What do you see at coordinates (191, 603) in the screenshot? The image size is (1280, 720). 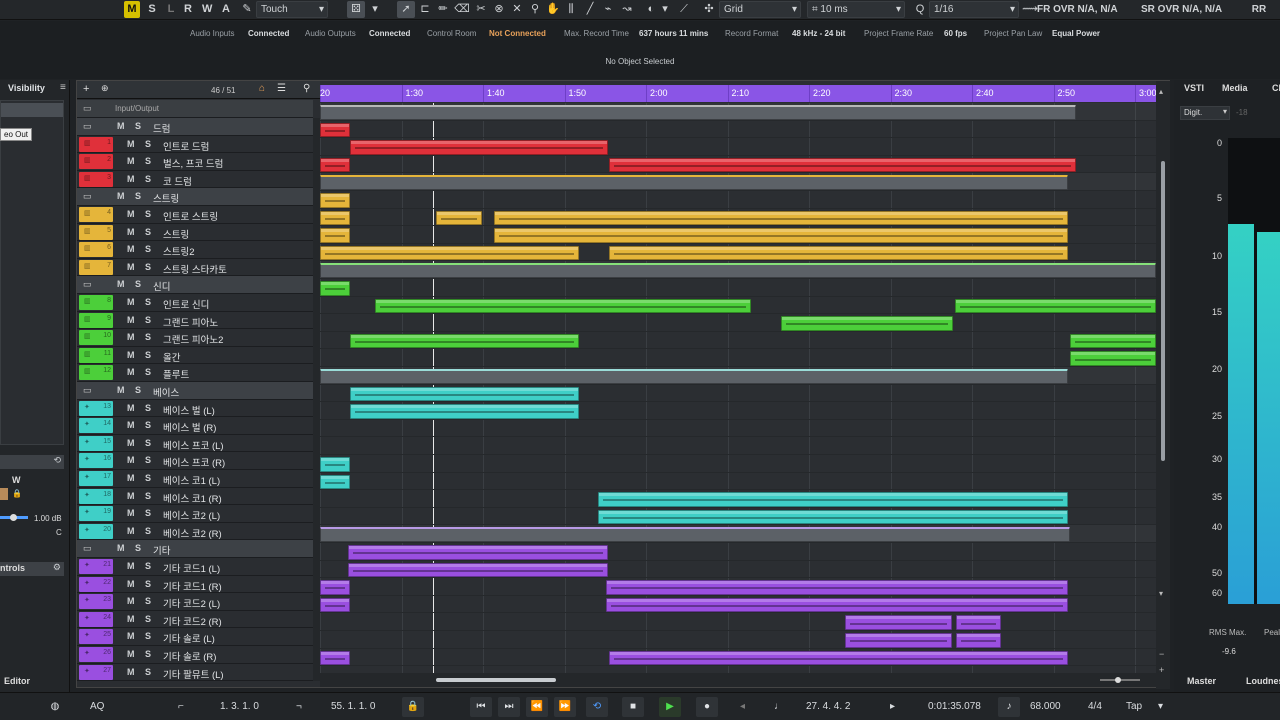 I see `track-name: 기타 코드2 (L)` at bounding box center [191, 603].